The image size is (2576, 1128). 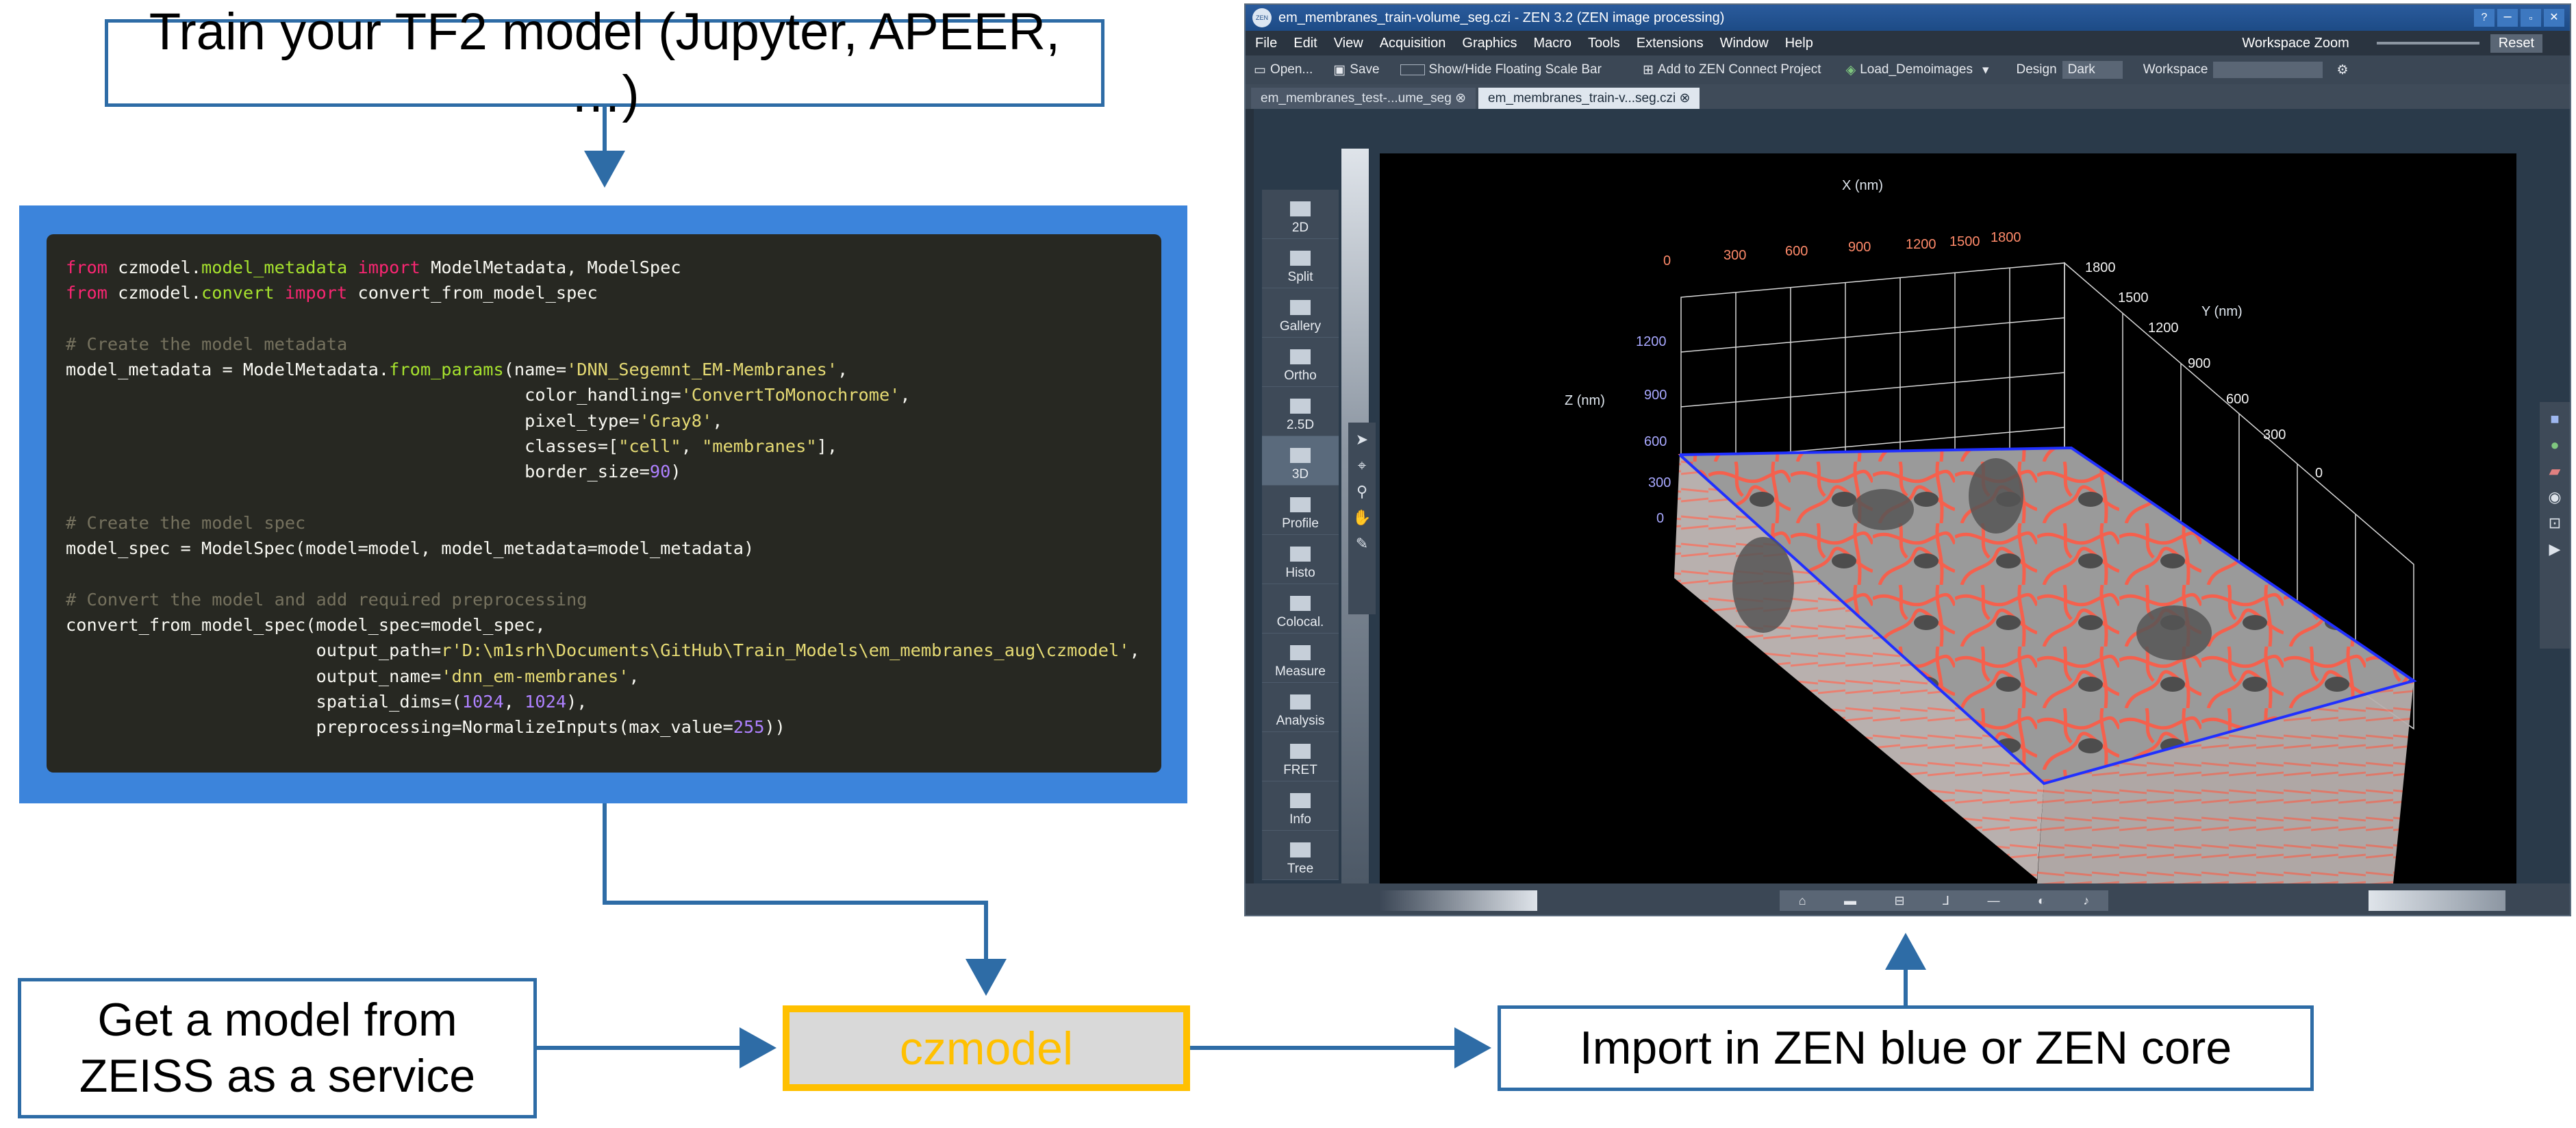 I want to click on crosshair-icon: ⌖, so click(x=1362, y=466).